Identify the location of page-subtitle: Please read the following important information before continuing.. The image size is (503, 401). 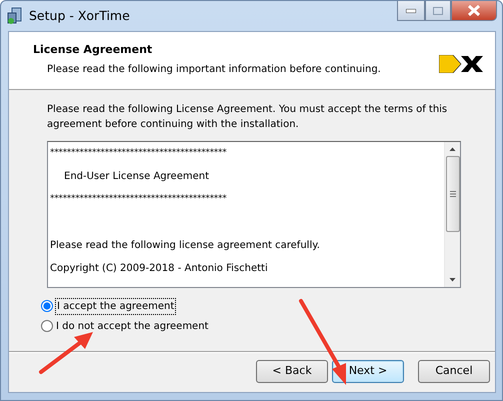
(213, 69).